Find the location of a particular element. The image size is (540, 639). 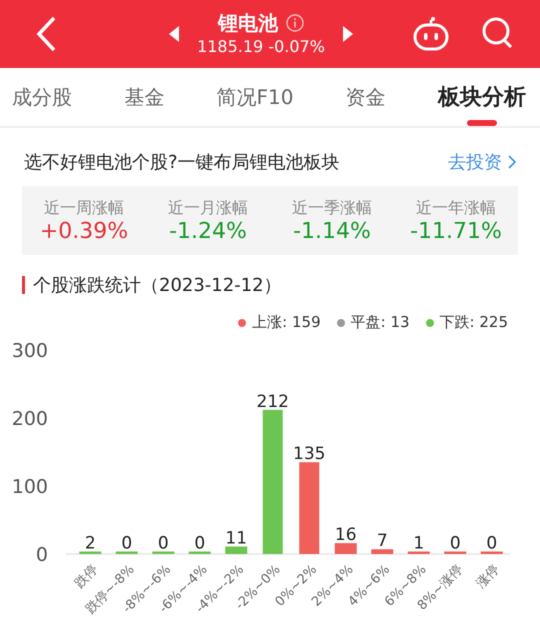

section-title: 个股涨跌统计（2023-12-12） is located at coordinates (157, 285).